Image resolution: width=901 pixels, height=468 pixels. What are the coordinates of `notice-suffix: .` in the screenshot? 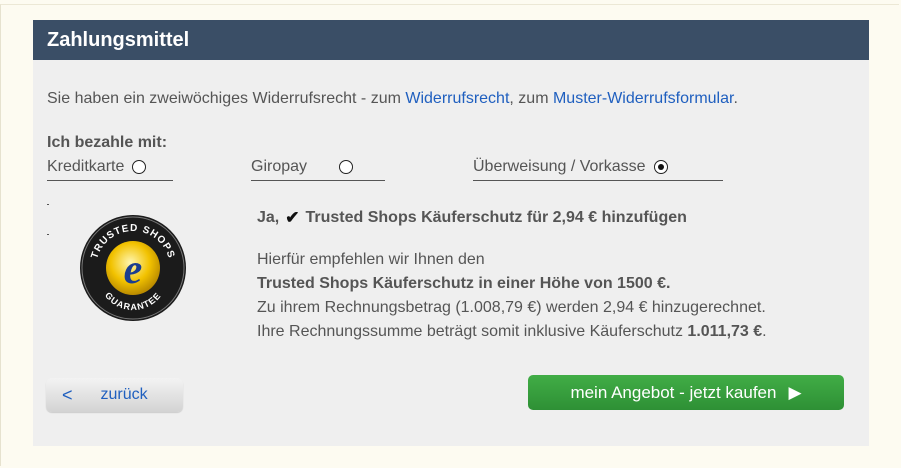 It's located at (735, 98).